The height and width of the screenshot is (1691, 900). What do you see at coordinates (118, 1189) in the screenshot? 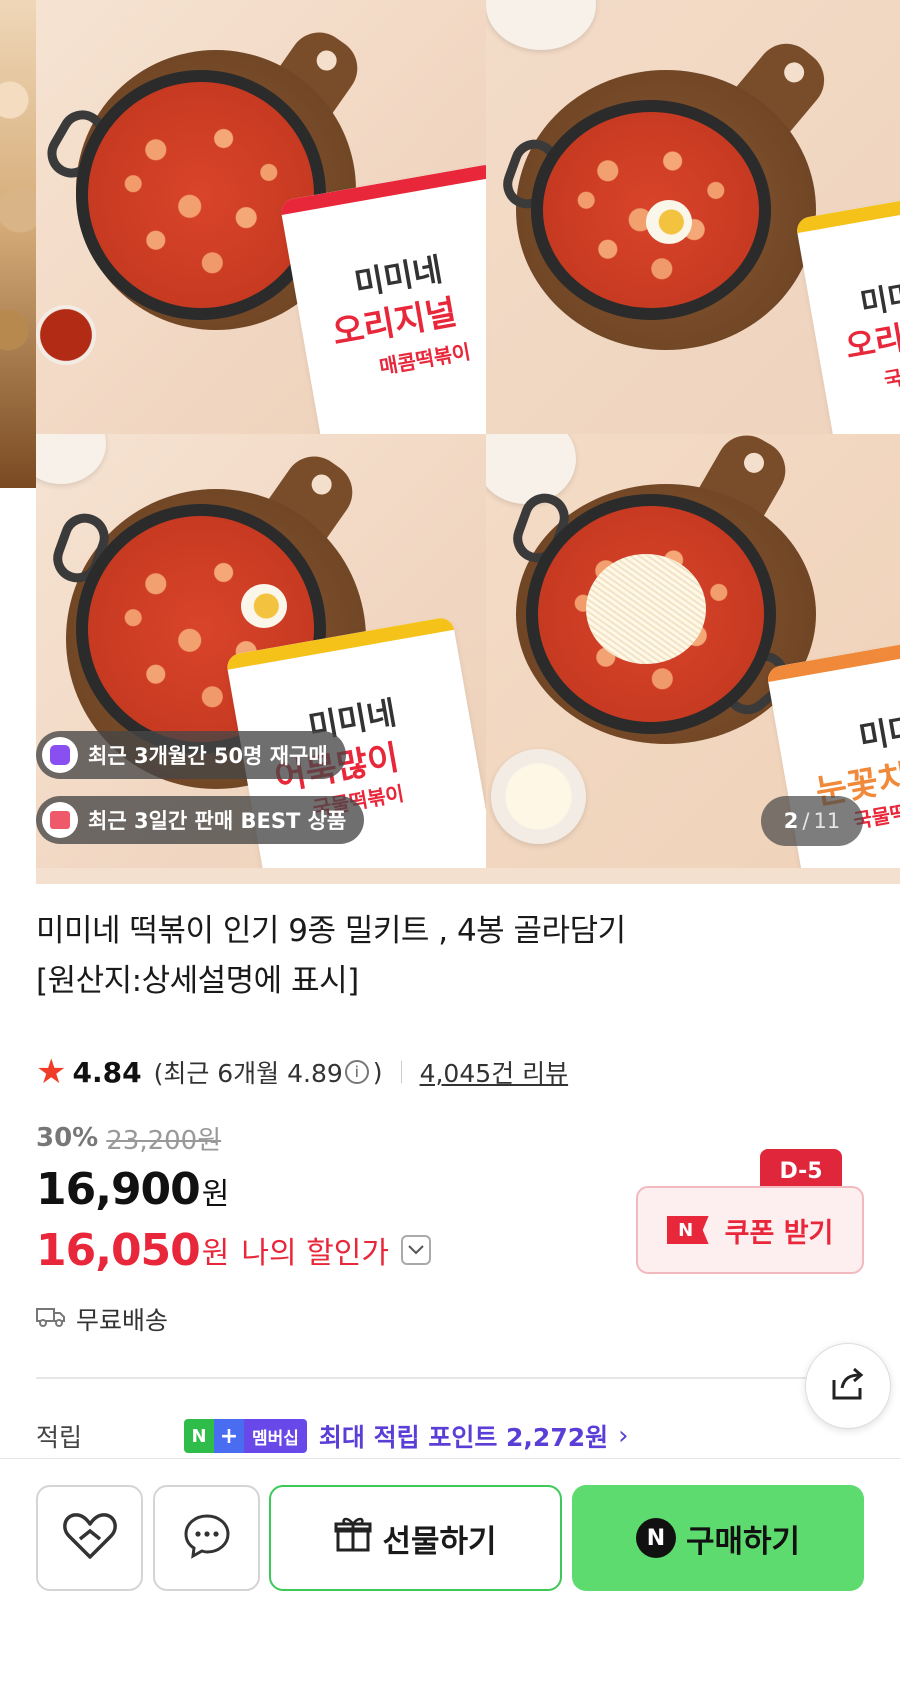
I see `sale-price: 16,900` at bounding box center [118, 1189].